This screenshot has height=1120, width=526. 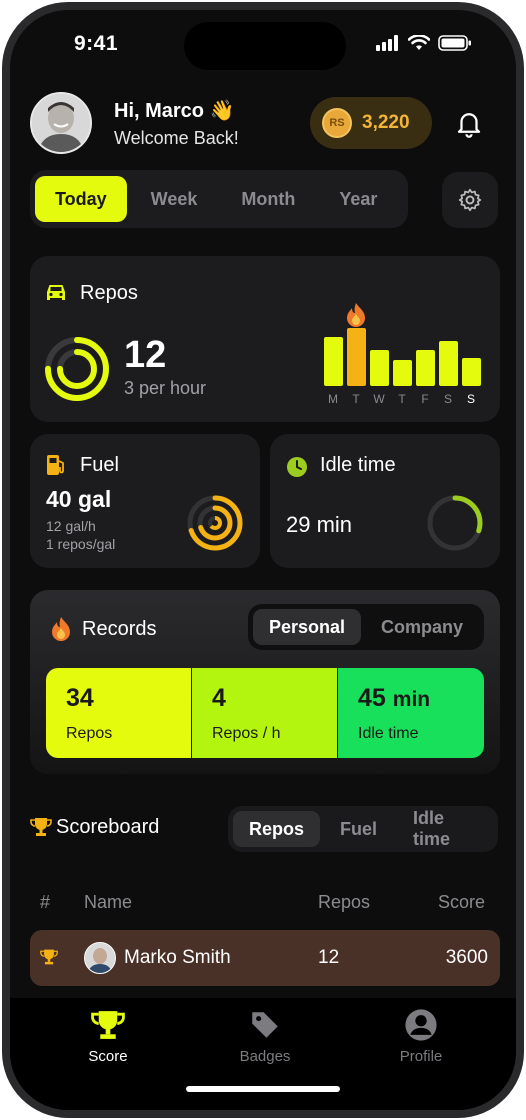 I want to click on tab-profile-label: Profile, so click(x=421, y=1056).